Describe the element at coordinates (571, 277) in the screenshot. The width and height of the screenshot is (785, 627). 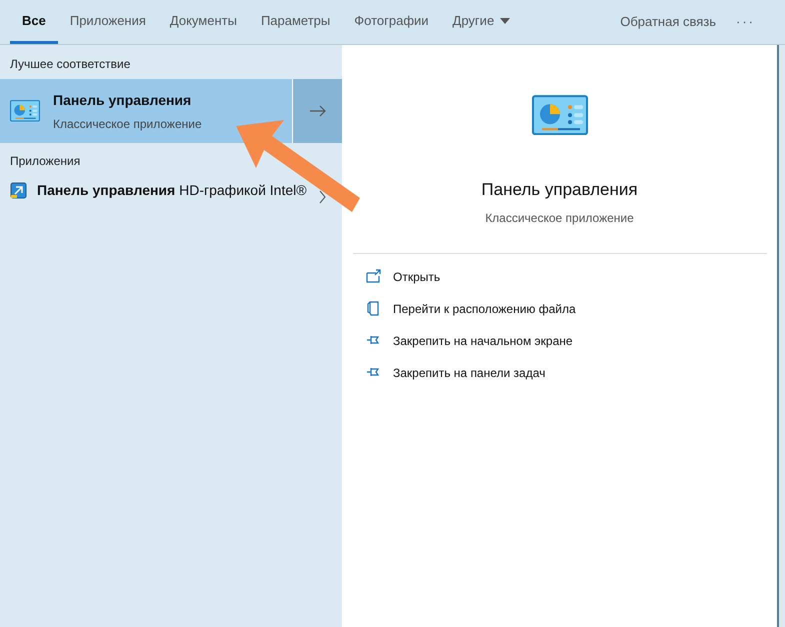
I see `action-item: Открыть` at that location.